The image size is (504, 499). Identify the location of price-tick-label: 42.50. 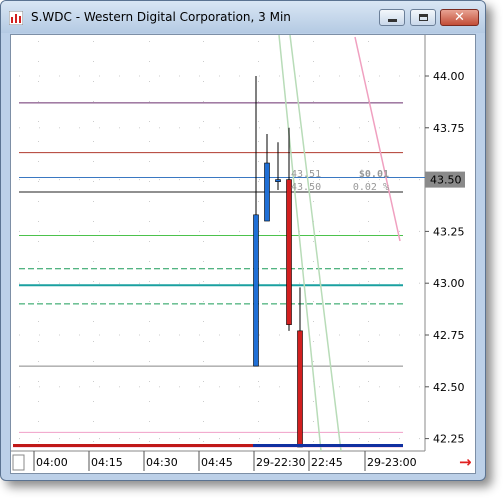
(449, 387).